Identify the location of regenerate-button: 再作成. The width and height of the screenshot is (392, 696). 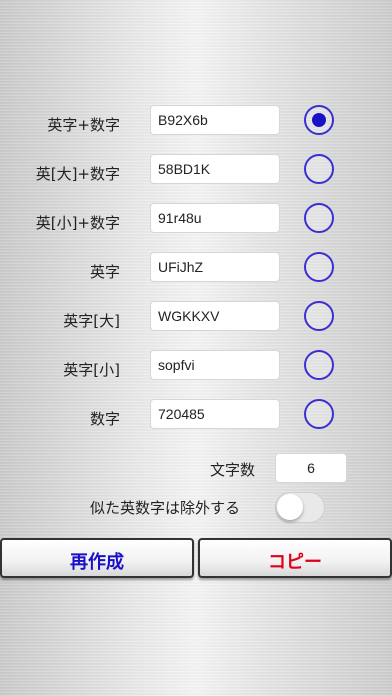
(97, 558).